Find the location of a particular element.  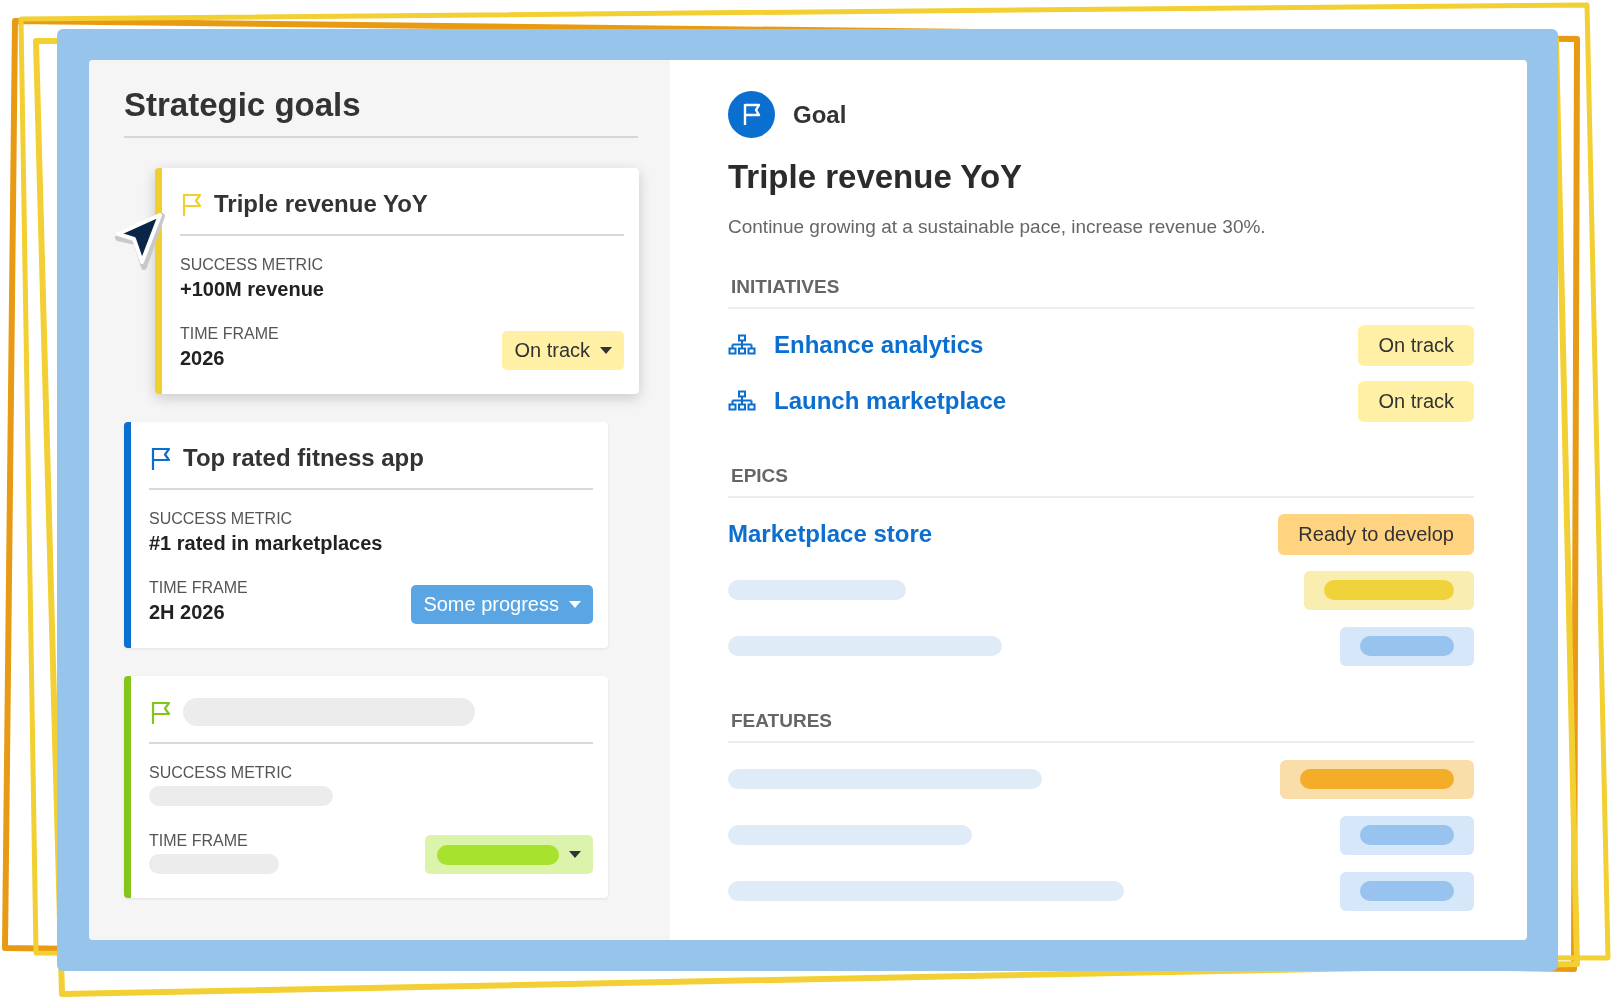

section-heading: EPICS is located at coordinates (1101, 481).